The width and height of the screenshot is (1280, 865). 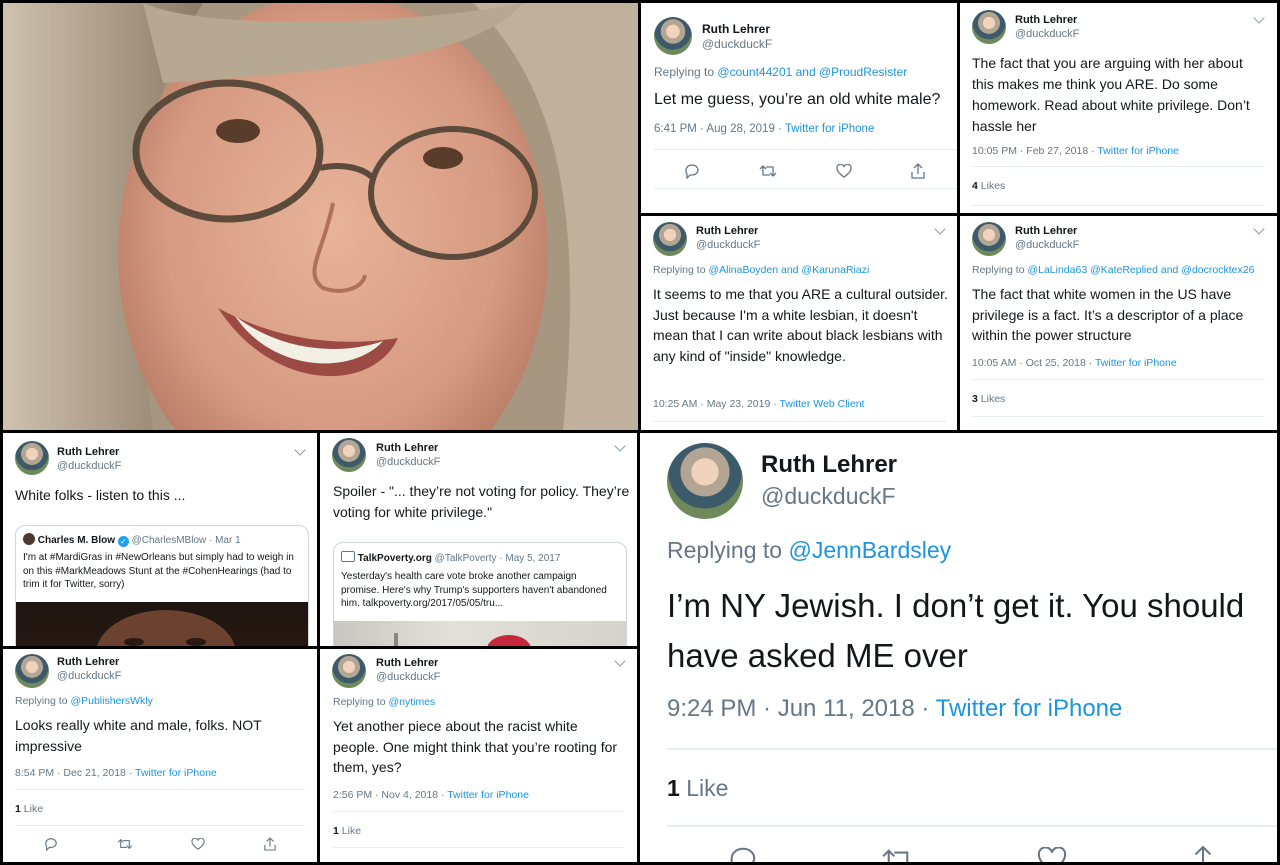 I want to click on reply-context: Replying to @JennBardsley, so click(x=809, y=550).